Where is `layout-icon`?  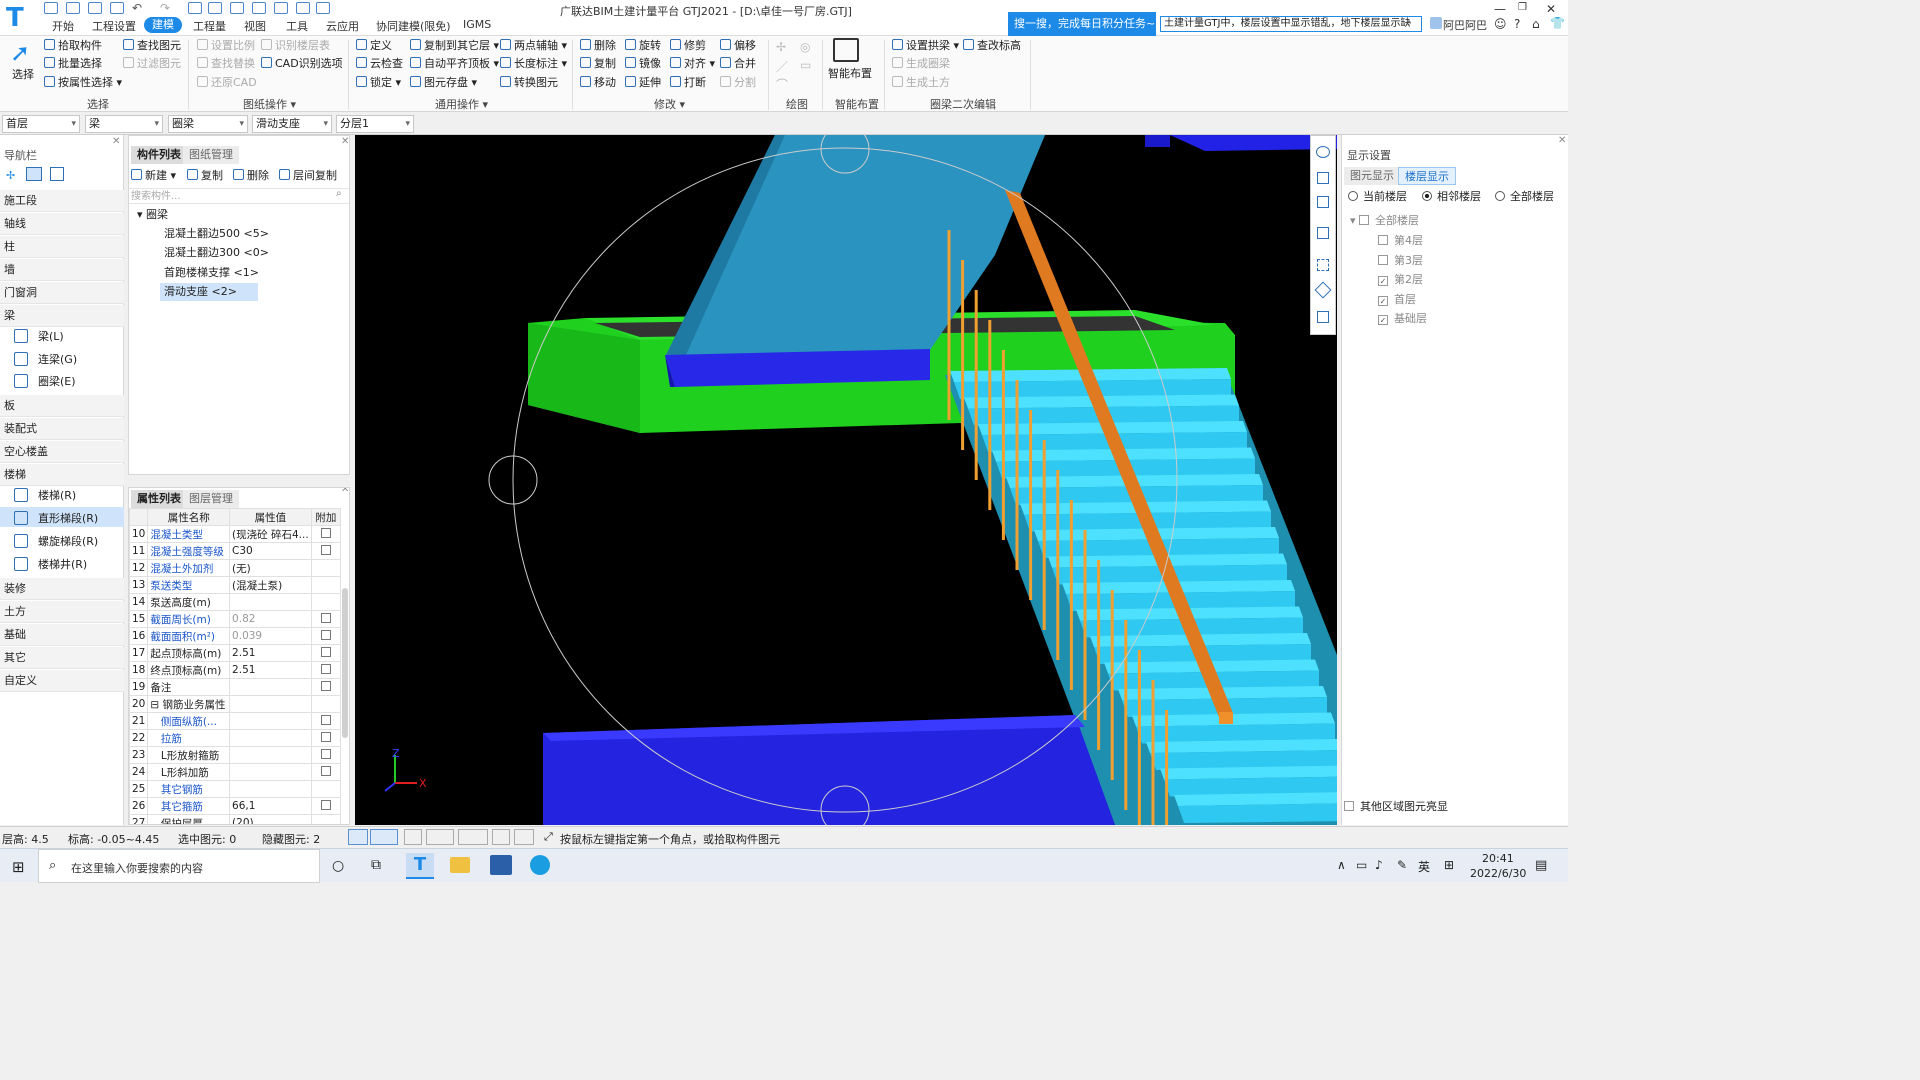 layout-icon is located at coordinates (303, 8).